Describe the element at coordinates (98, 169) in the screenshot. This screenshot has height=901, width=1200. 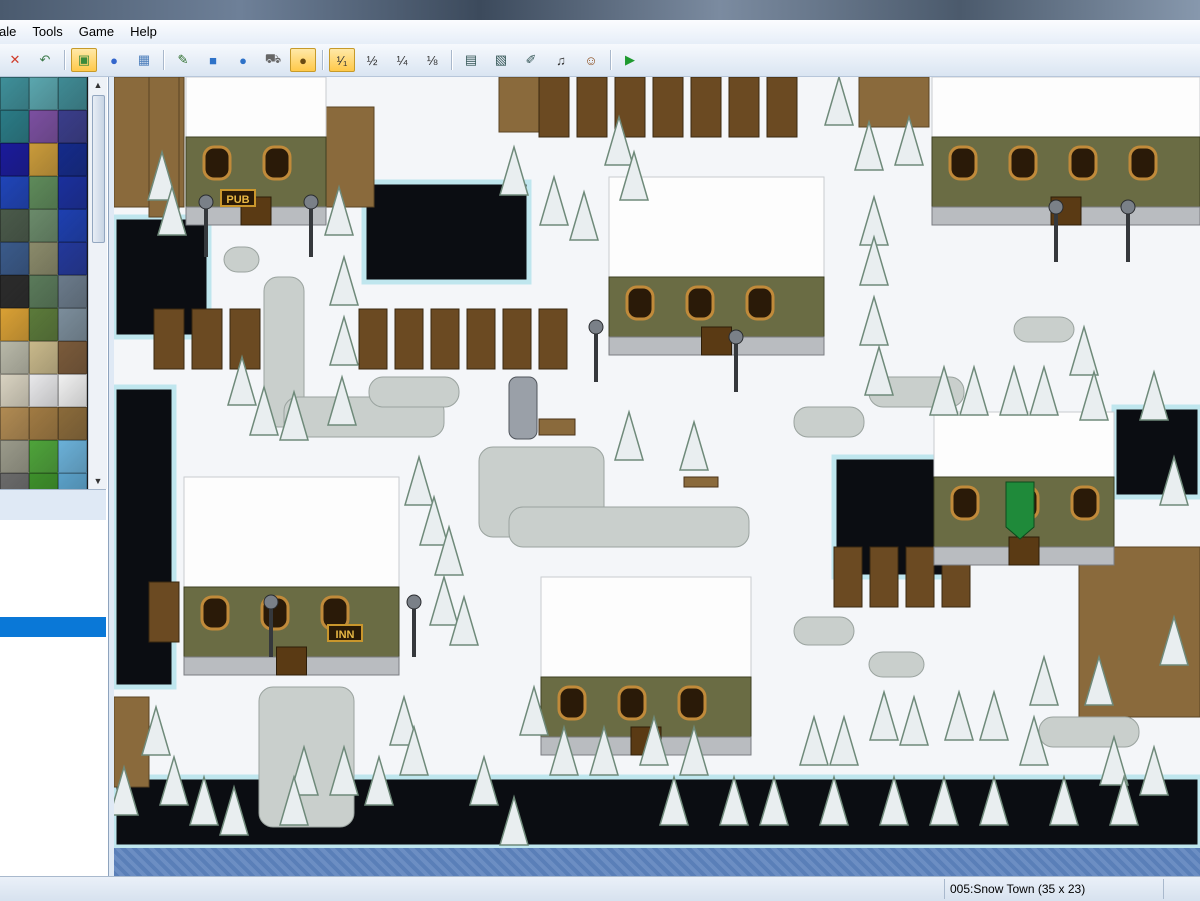
I see `scrollbar-thumb` at that location.